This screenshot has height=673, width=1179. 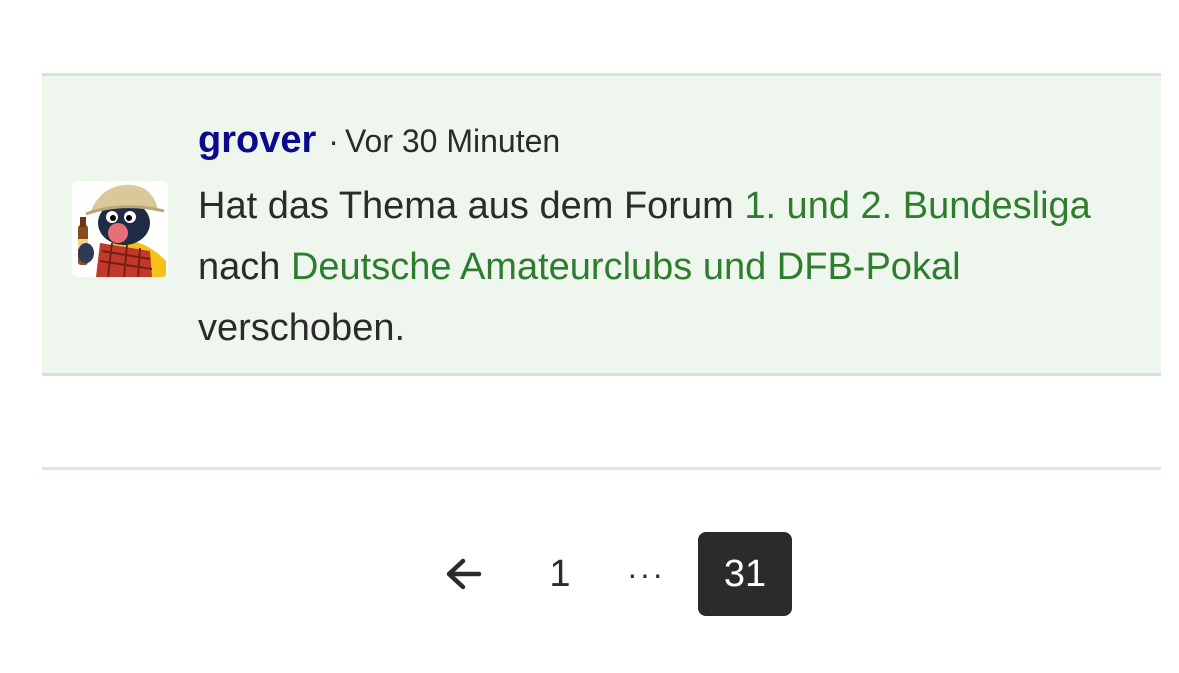 What do you see at coordinates (745, 574) in the screenshot?
I see `current-page-button: 31` at bounding box center [745, 574].